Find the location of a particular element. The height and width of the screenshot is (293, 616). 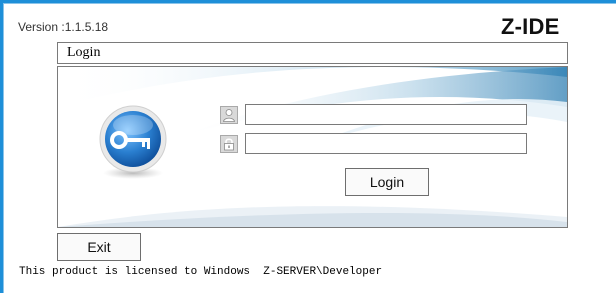

lock-icon is located at coordinates (229, 144).